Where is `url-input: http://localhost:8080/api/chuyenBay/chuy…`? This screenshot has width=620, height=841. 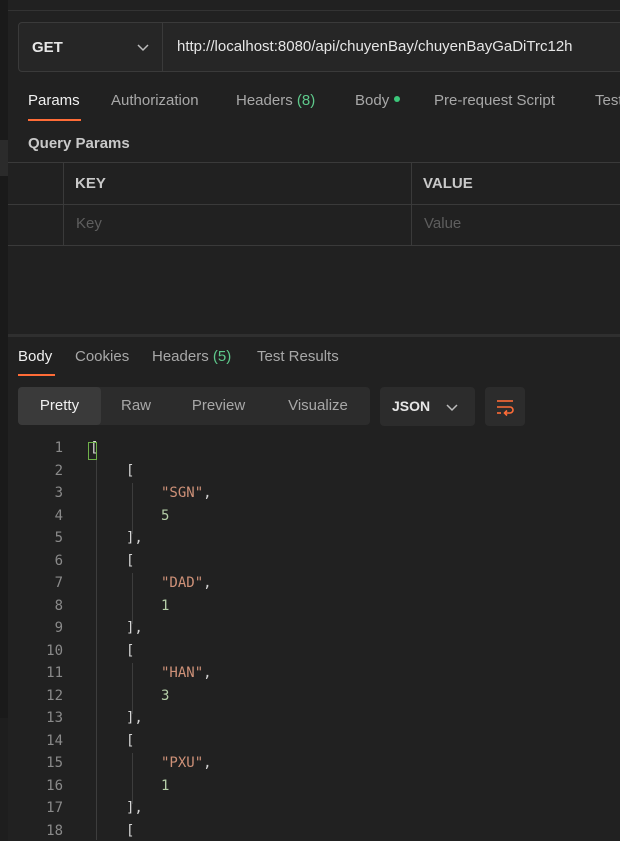
url-input: http://localhost:8080/api/chuyenBay/chuy… is located at coordinates (375, 46).